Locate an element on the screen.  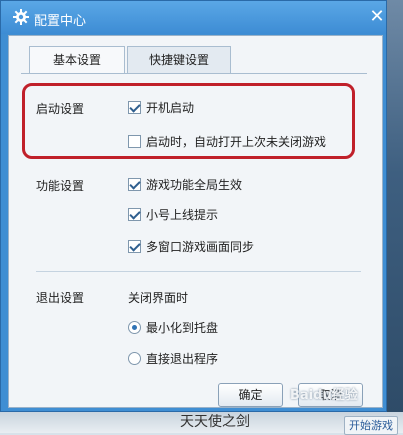
exit-program-radio: 直接退出程序 is located at coordinates (173, 358).